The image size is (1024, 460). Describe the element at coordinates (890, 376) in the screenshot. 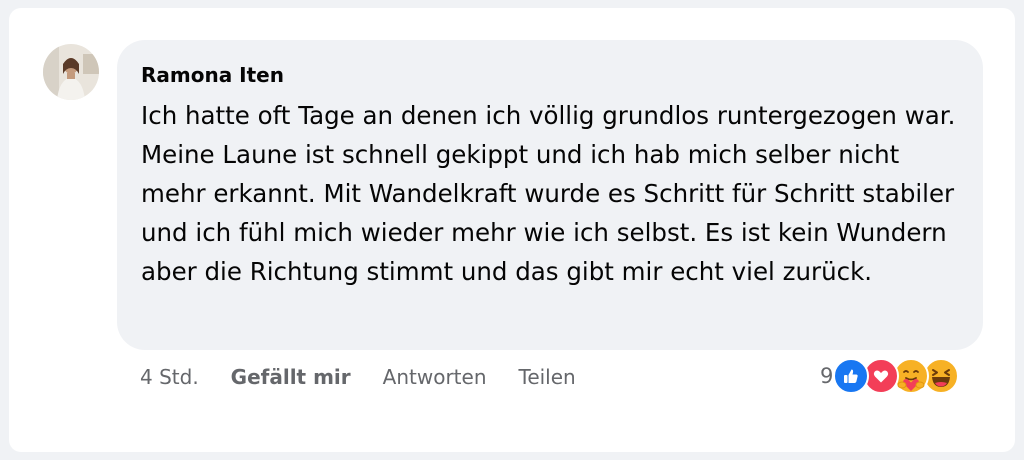

I see `reactions-summary: 9` at that location.